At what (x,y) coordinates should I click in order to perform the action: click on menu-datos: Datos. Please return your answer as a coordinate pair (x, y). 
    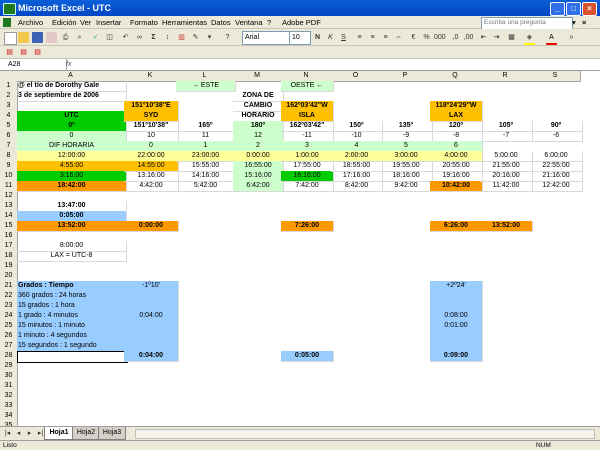
    Looking at the image, I should click on (221, 22).